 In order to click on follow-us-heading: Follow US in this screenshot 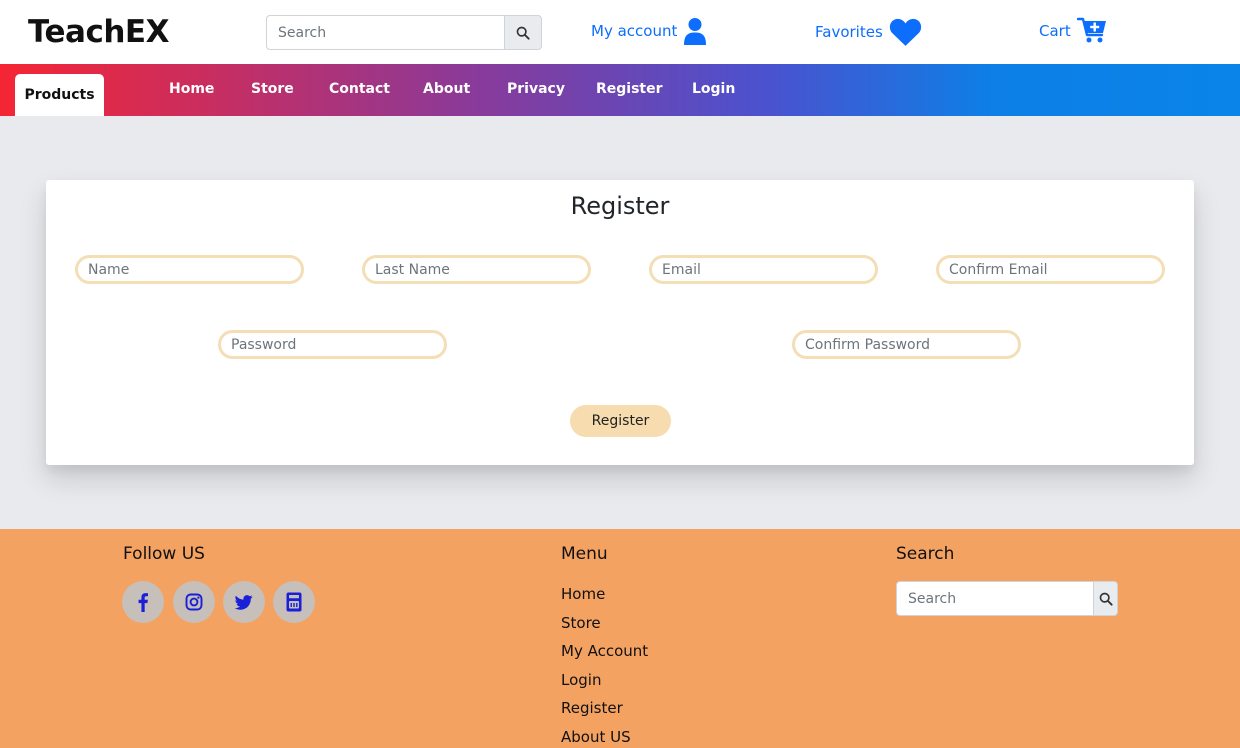, I will do `click(164, 554)`.